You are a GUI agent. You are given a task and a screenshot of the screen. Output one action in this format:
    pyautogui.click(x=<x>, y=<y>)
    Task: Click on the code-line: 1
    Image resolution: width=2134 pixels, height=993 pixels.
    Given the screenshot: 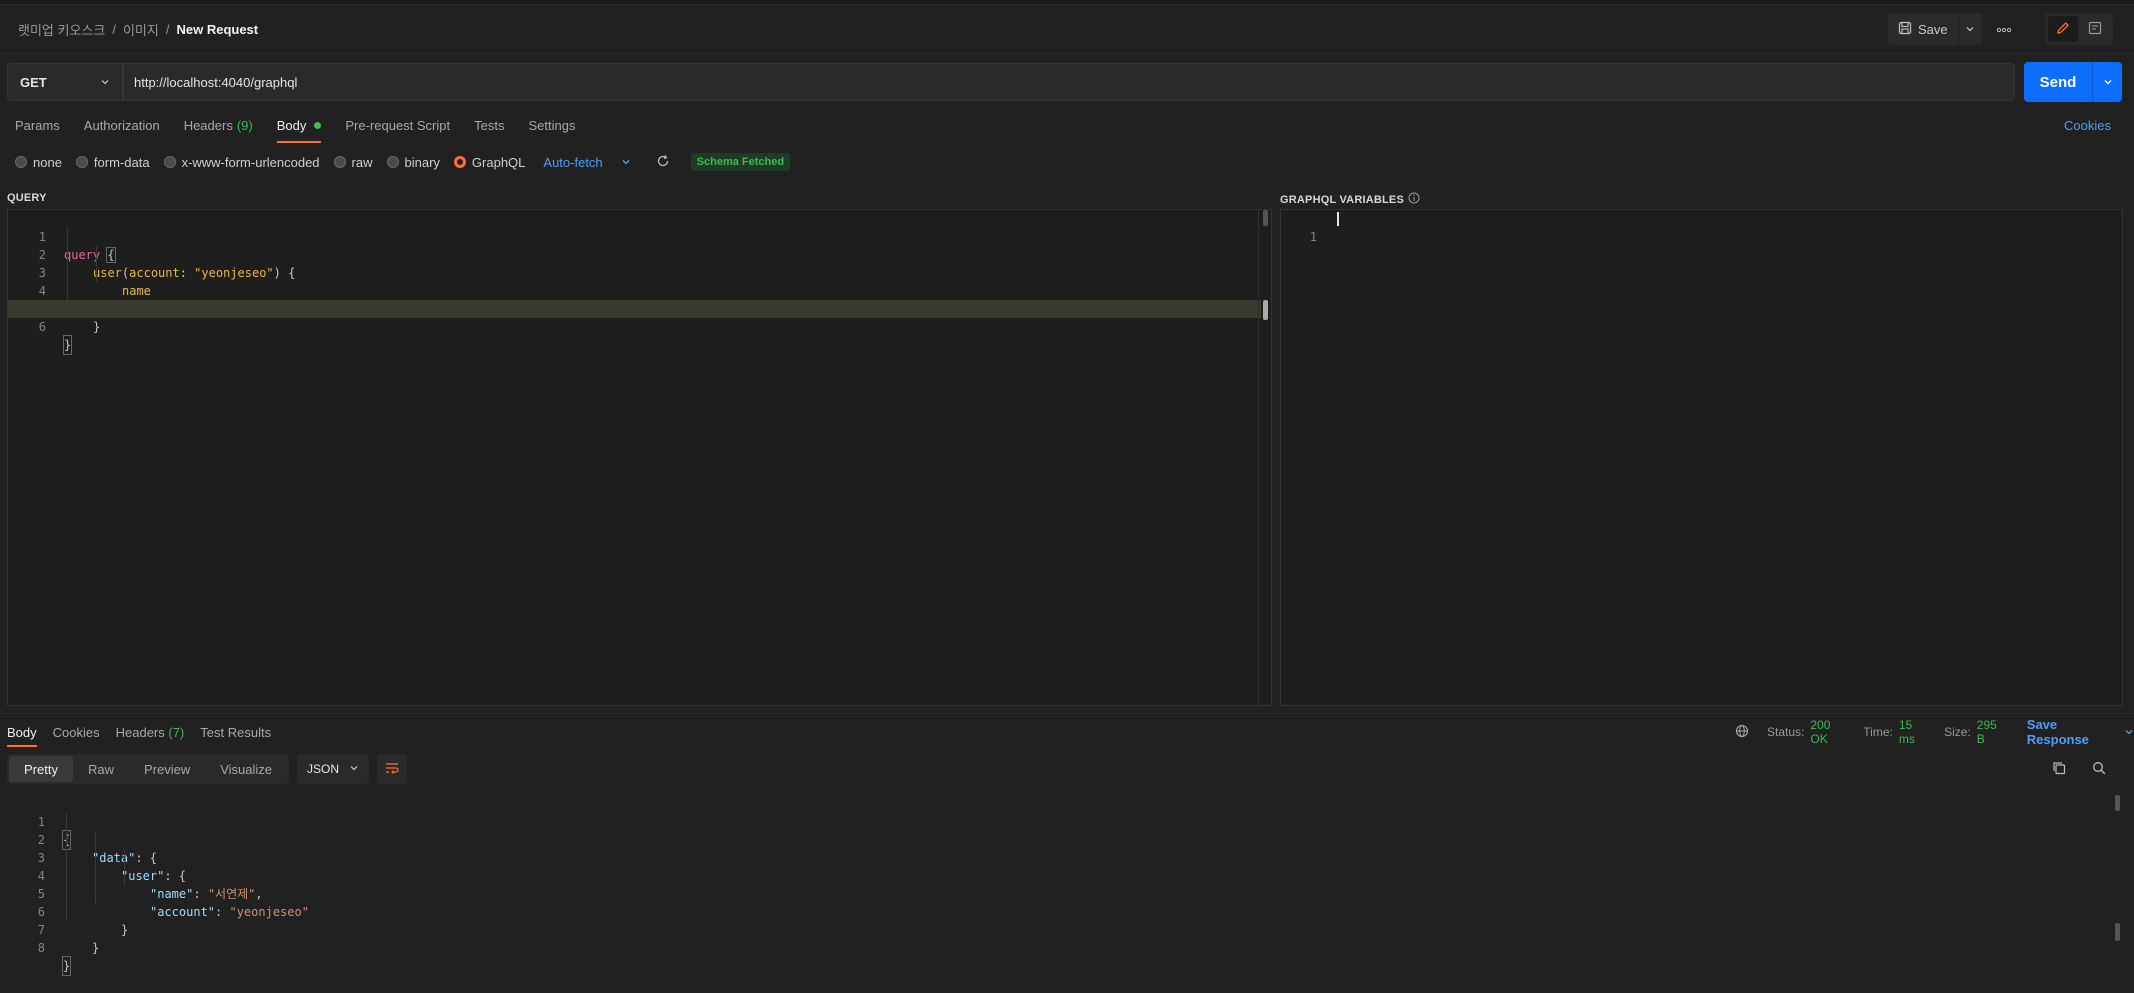 What is the action you would take?
    pyautogui.click(x=1701, y=227)
    